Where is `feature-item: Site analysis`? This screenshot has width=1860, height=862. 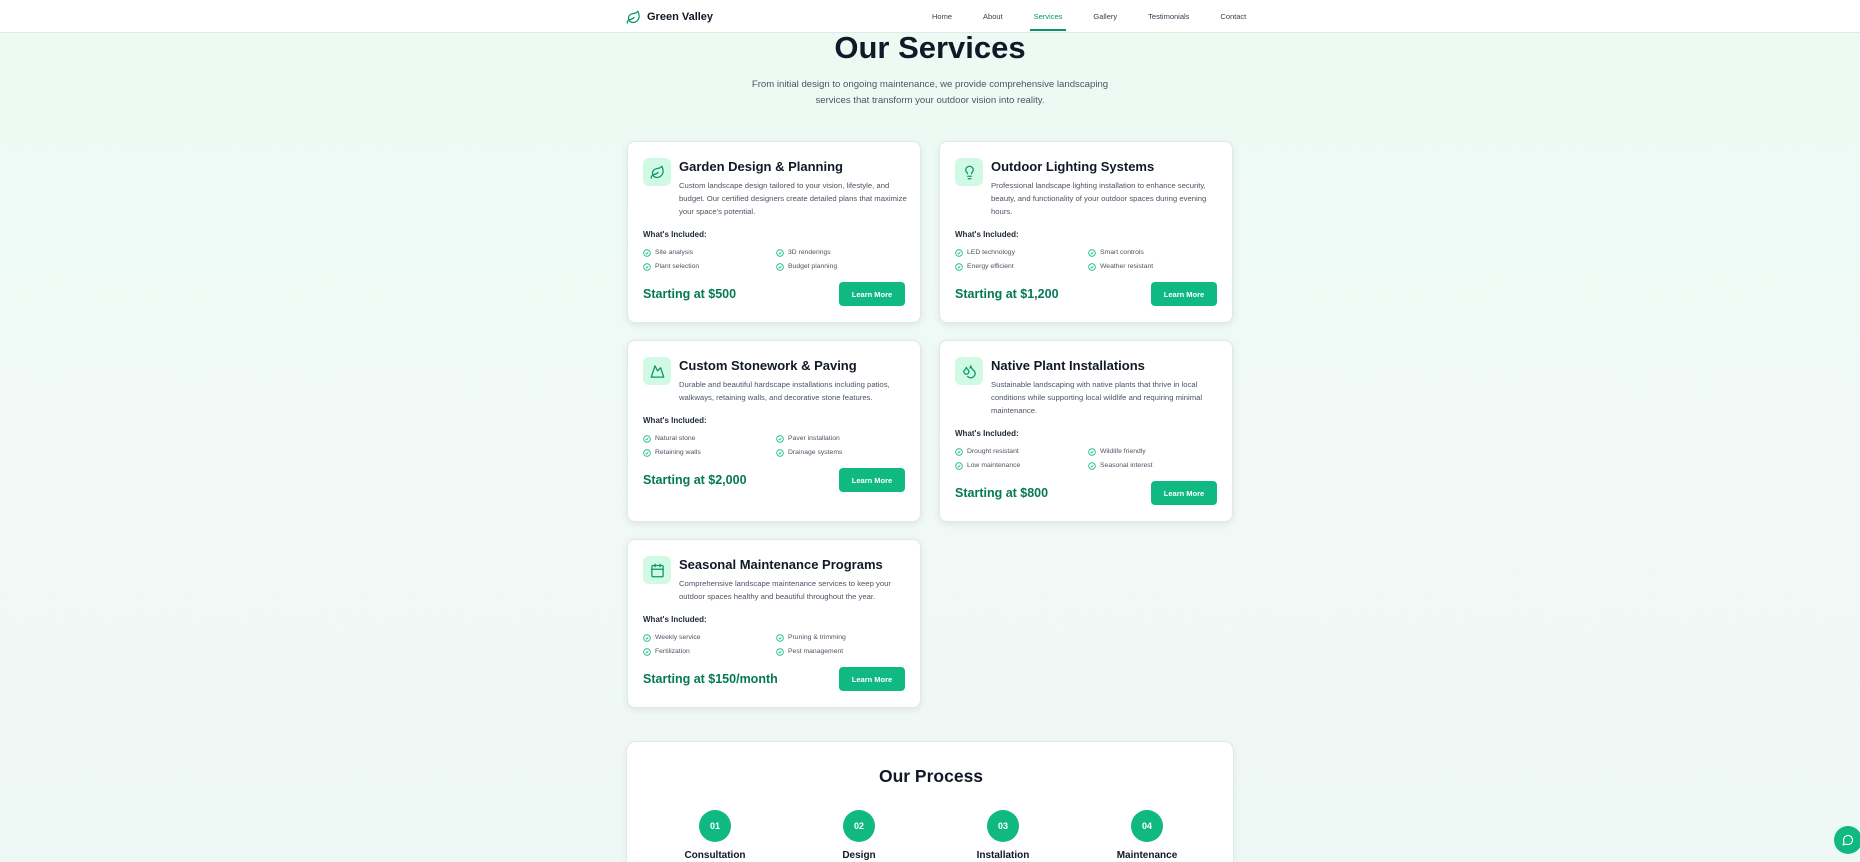 feature-item: Site analysis is located at coordinates (709, 252).